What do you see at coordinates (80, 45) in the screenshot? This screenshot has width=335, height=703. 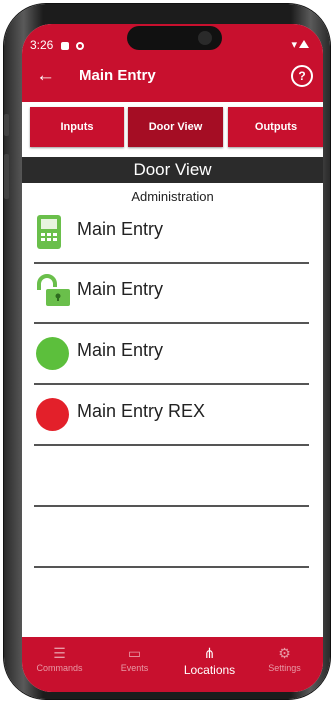 I see `sync-icon` at bounding box center [80, 45].